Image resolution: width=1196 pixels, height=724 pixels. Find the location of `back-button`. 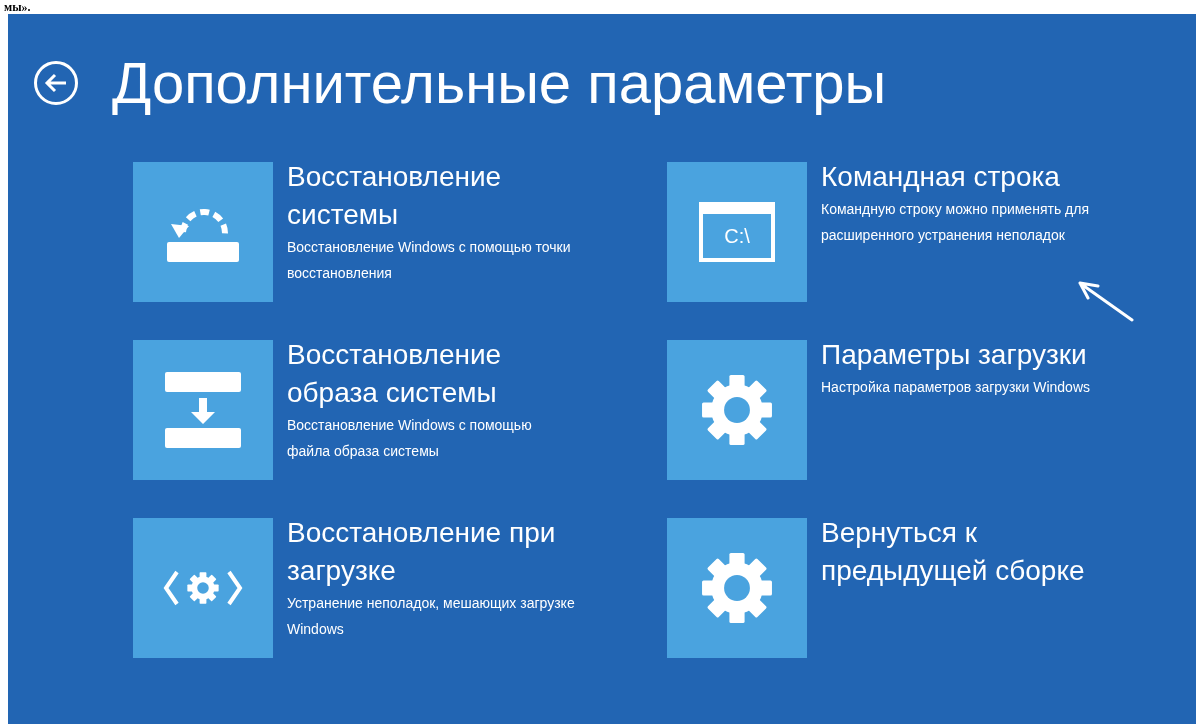

back-button is located at coordinates (56, 83).